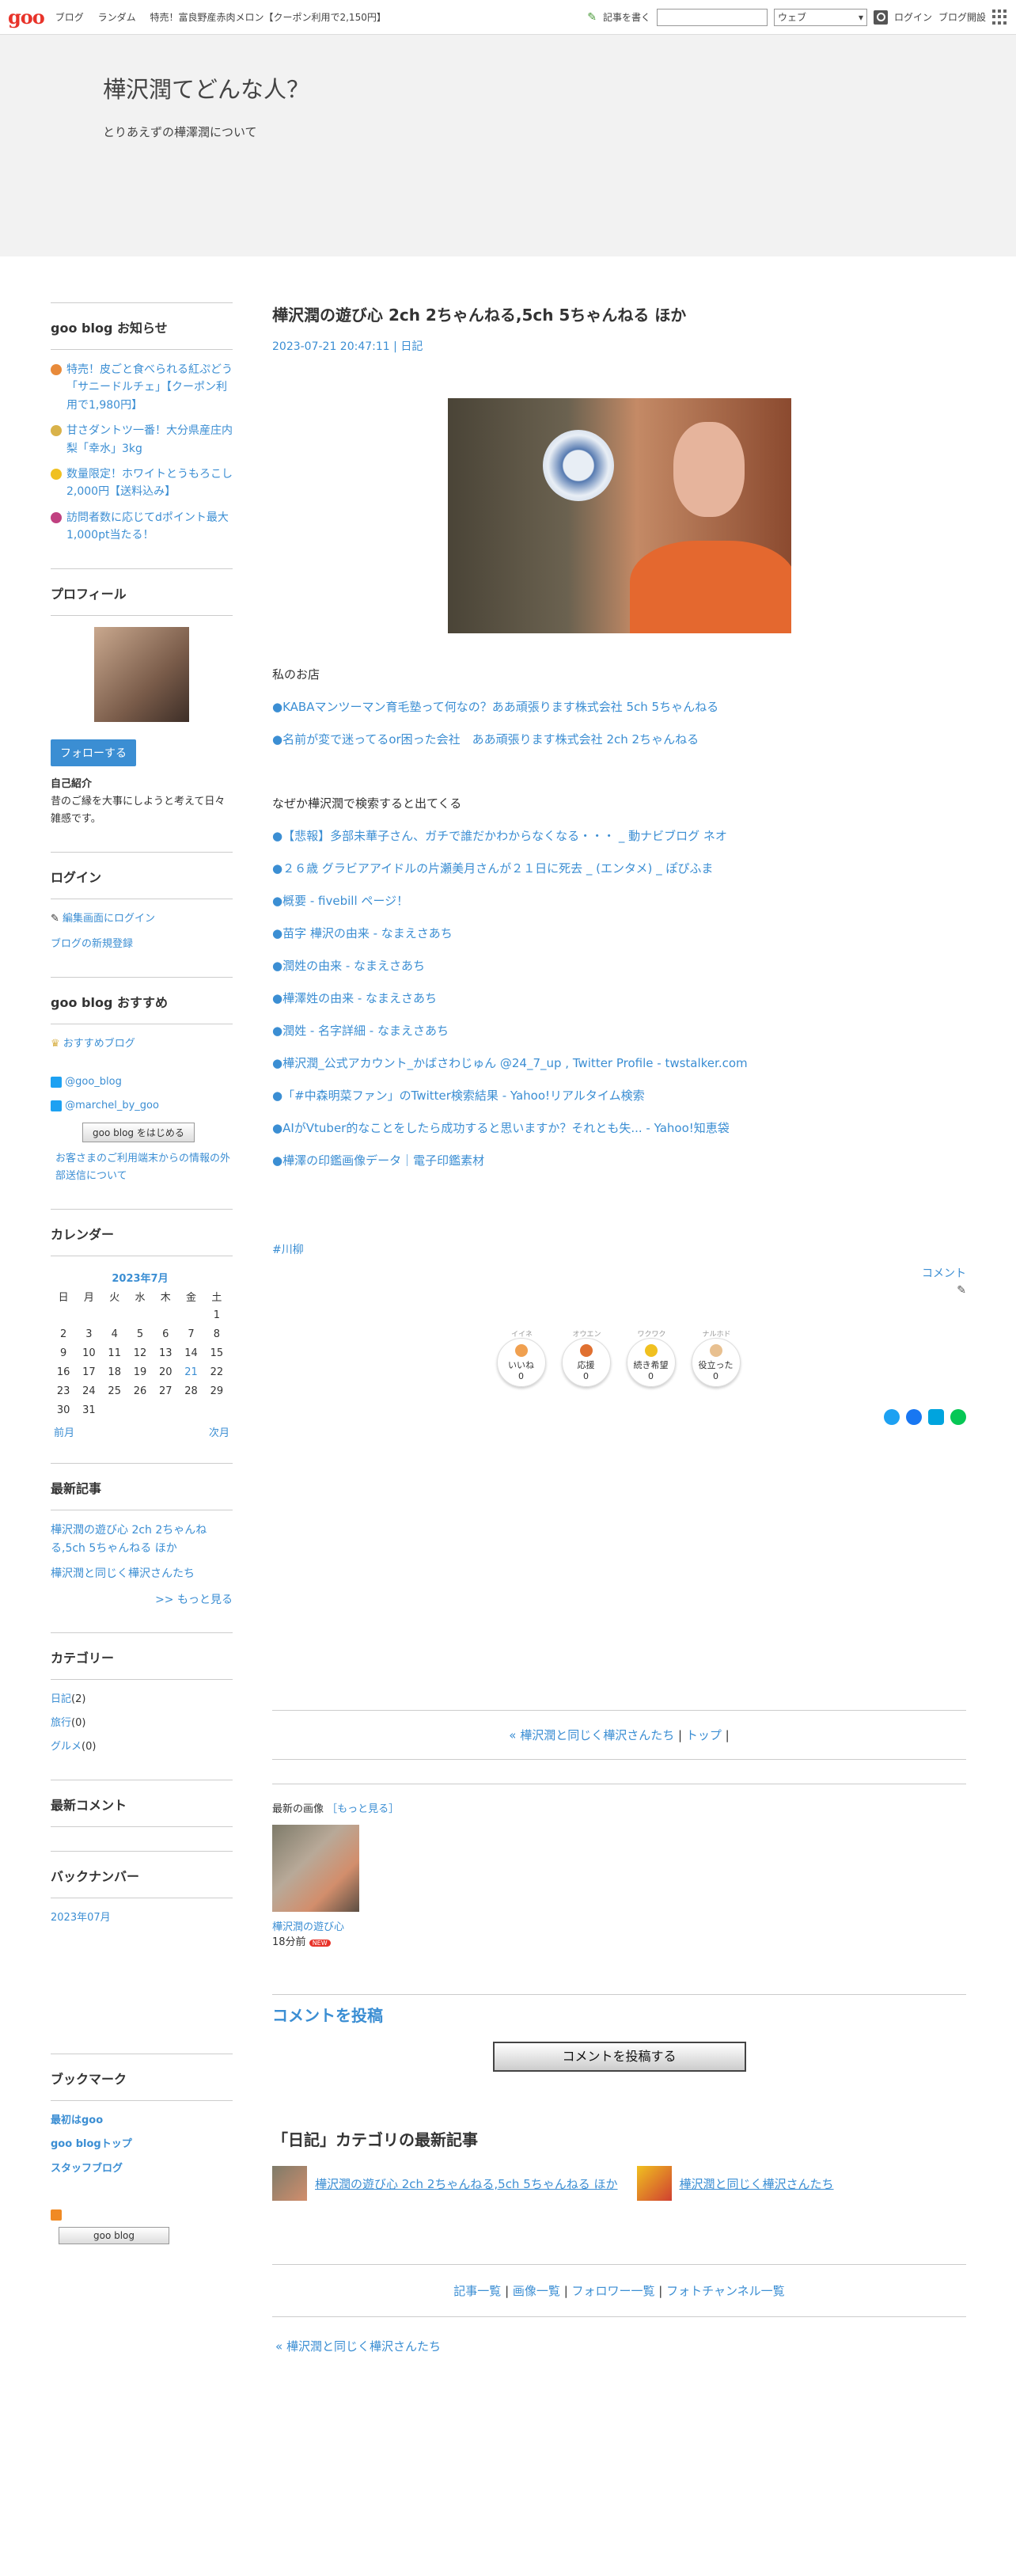 The height and width of the screenshot is (2576, 1016). I want to click on post-category-link: 日記, so click(411, 346).